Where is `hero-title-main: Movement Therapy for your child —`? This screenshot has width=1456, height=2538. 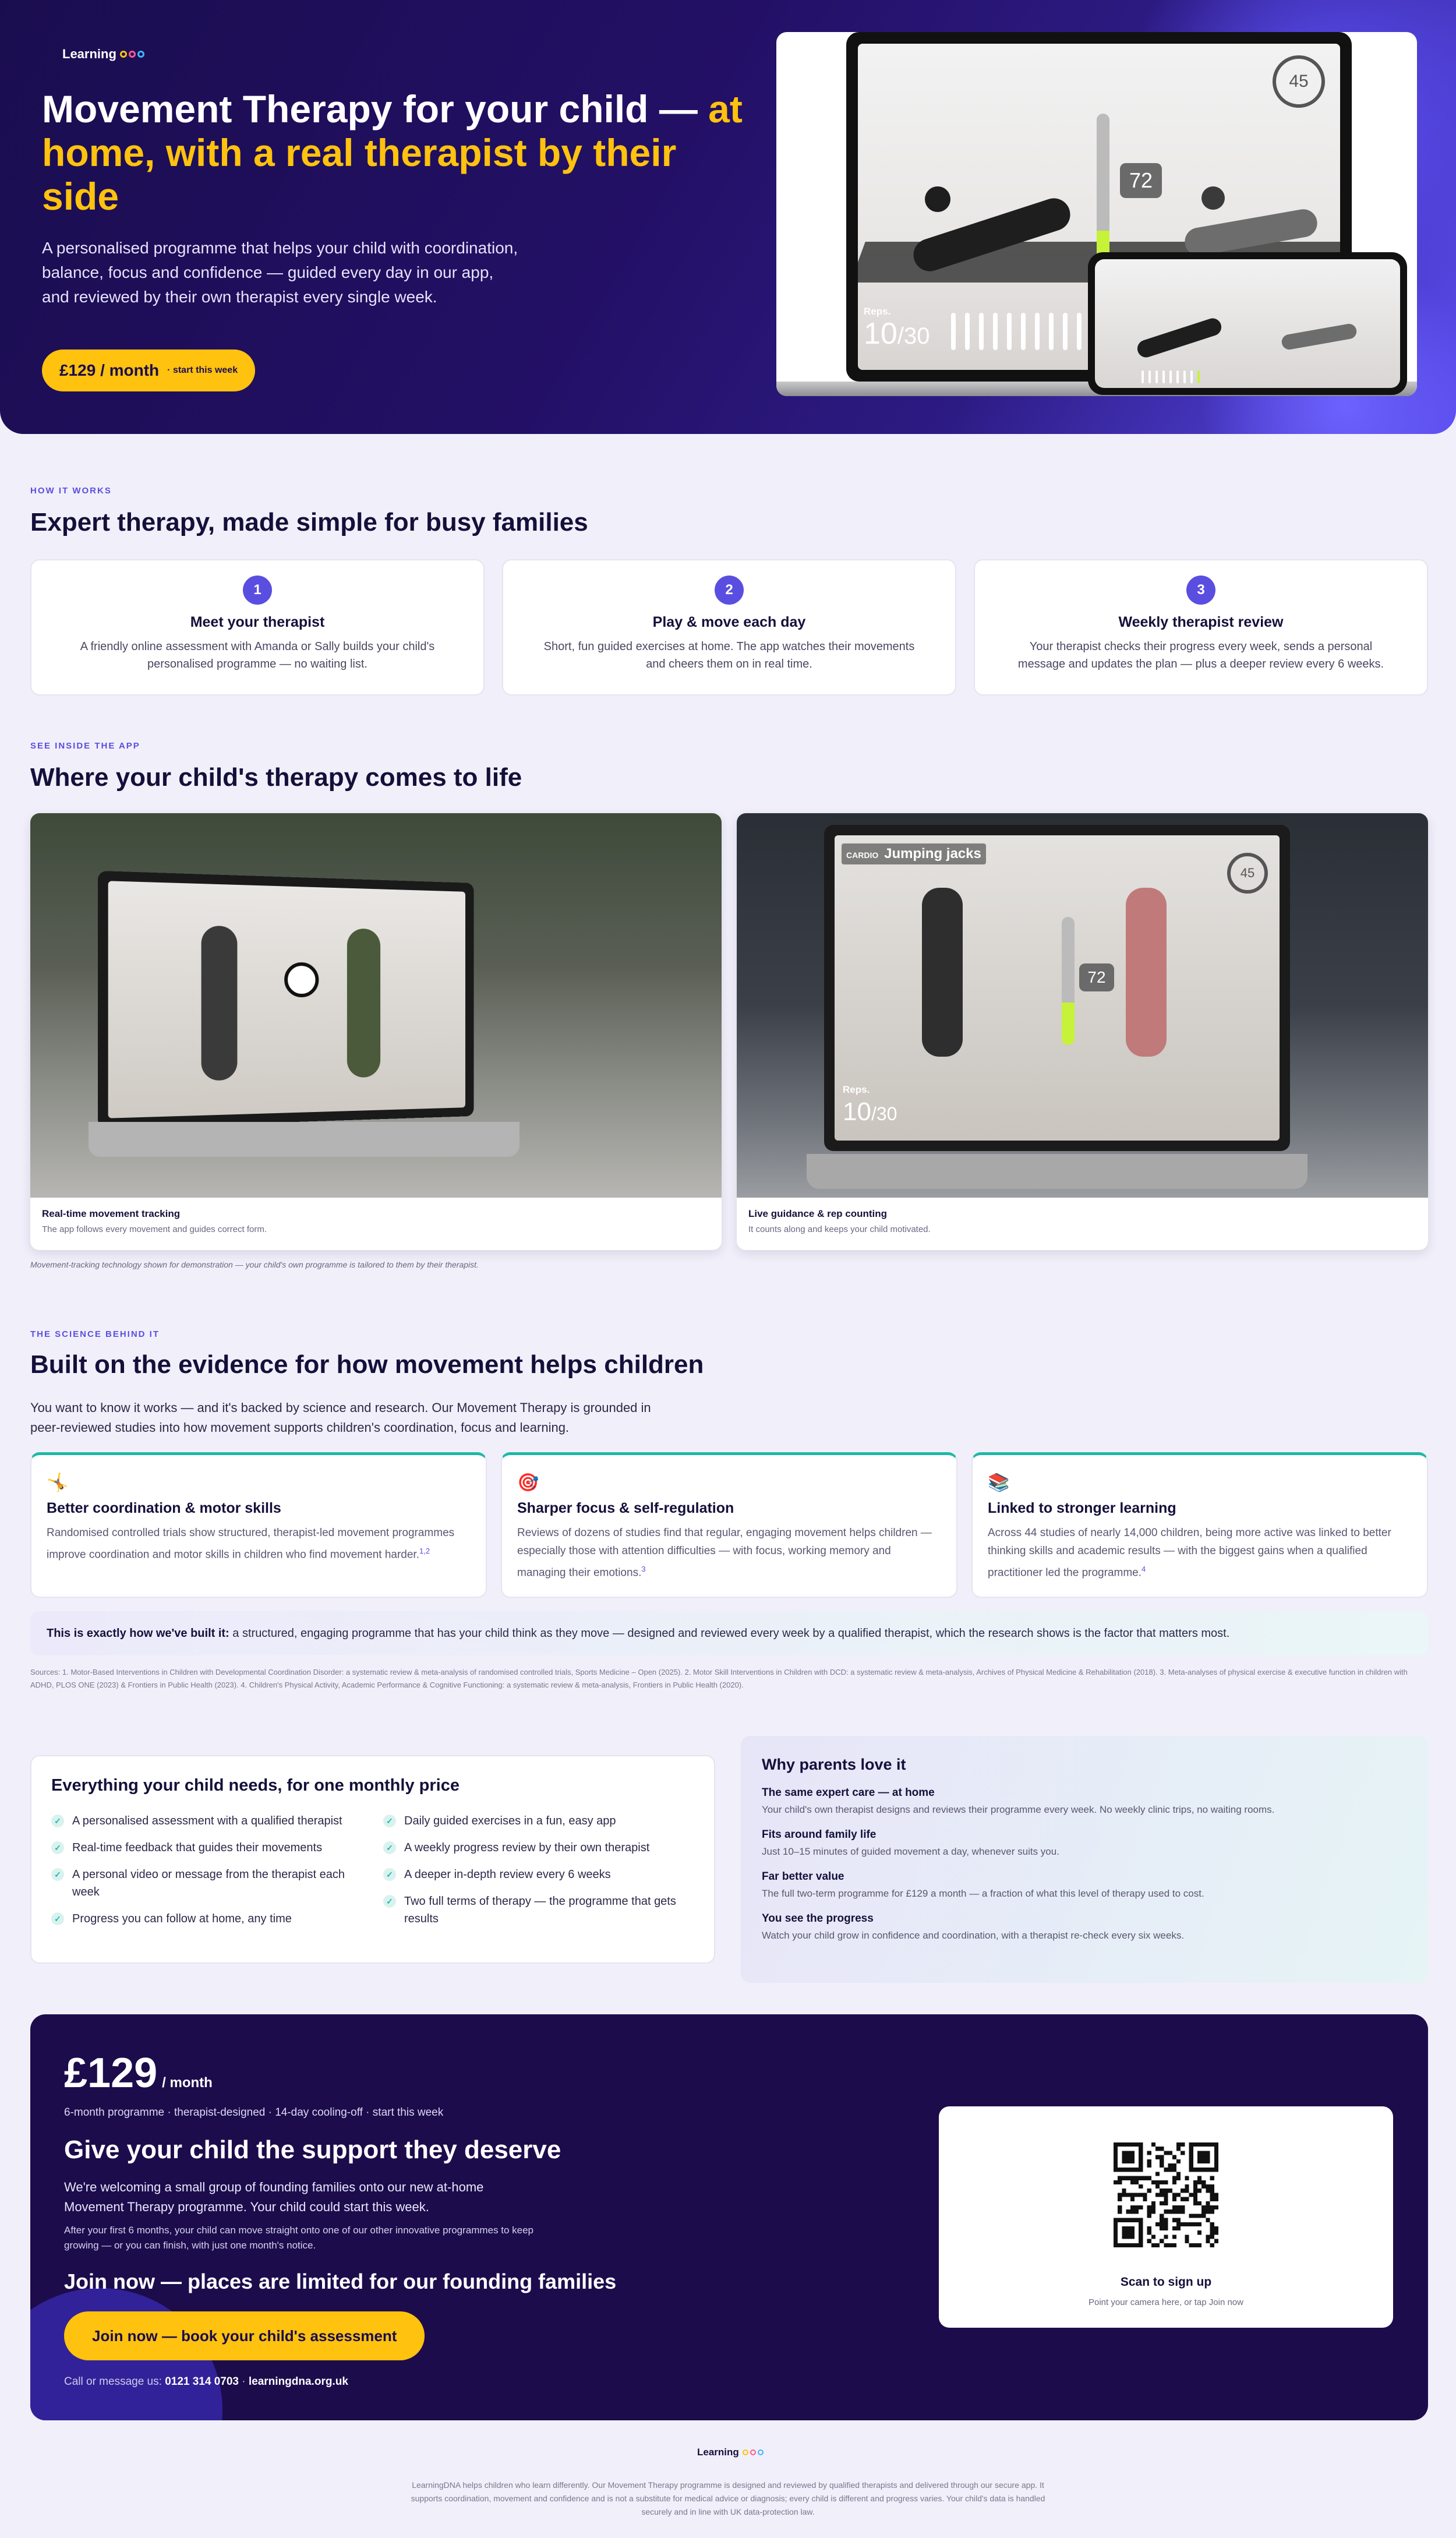 hero-title-main: Movement Therapy for your child — is located at coordinates (375, 108).